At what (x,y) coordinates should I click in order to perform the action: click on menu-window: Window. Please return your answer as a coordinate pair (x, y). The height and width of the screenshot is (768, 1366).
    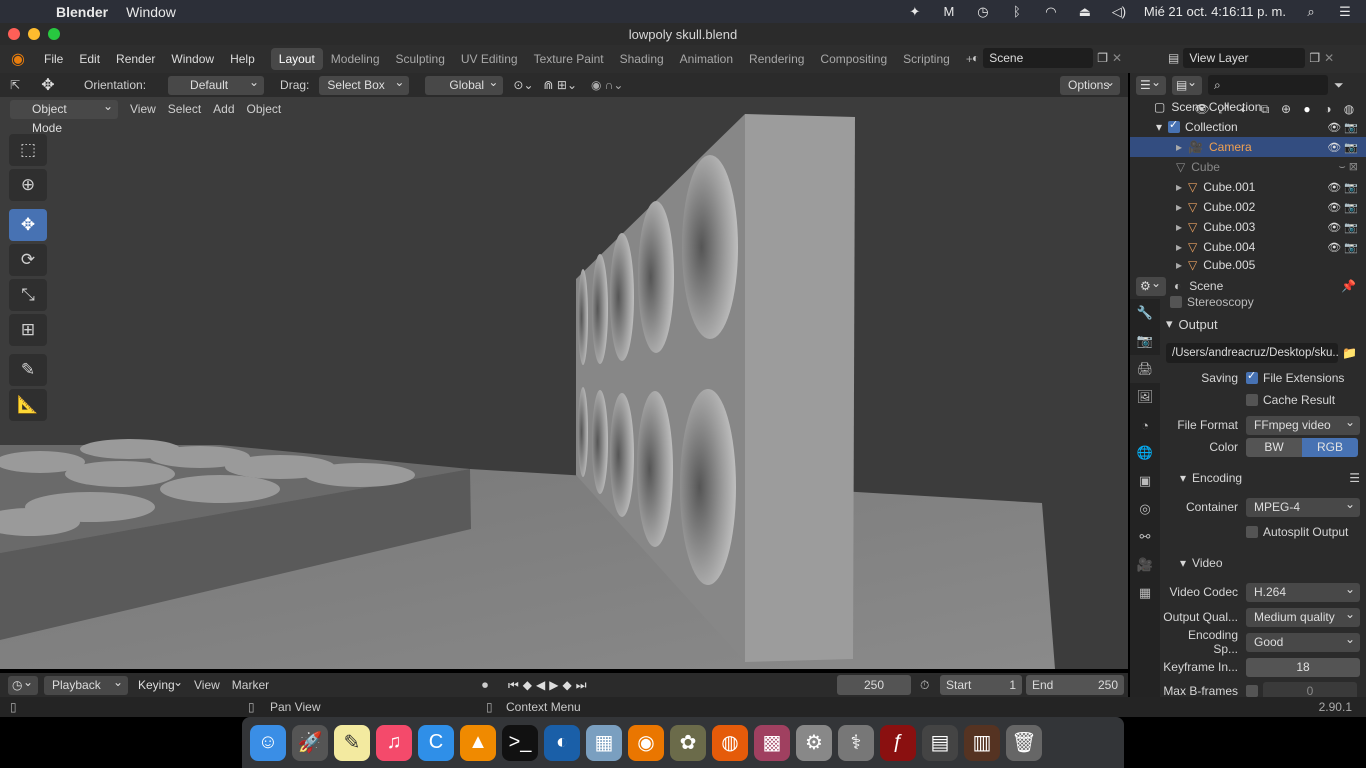
    Looking at the image, I should click on (192, 59).